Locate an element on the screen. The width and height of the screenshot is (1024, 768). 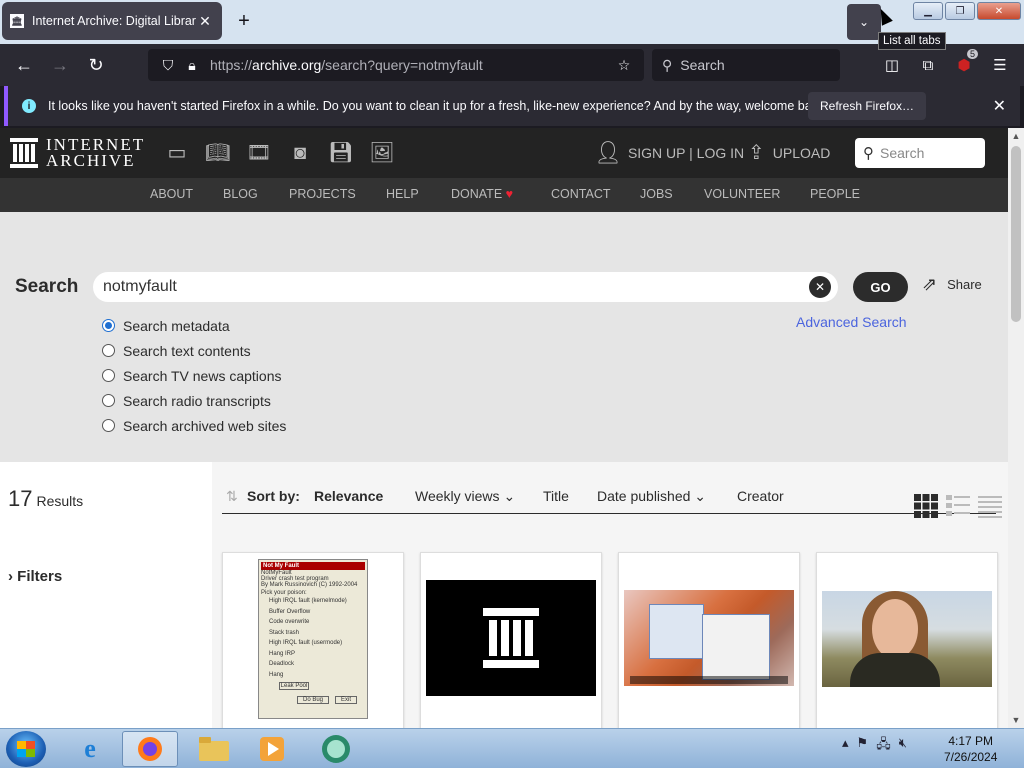
list-detail-view-icon is located at coordinates (958, 506).